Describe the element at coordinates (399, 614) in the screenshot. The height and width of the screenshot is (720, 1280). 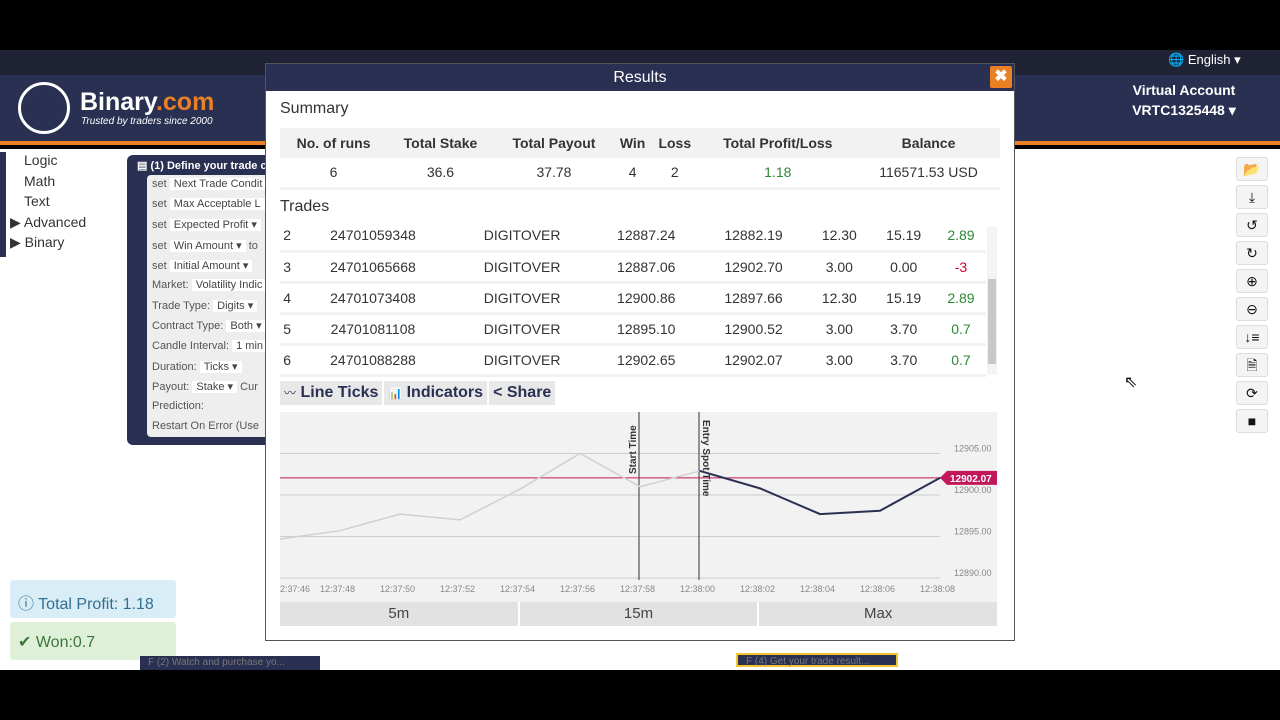
I see `range-5m: 5m` at that location.